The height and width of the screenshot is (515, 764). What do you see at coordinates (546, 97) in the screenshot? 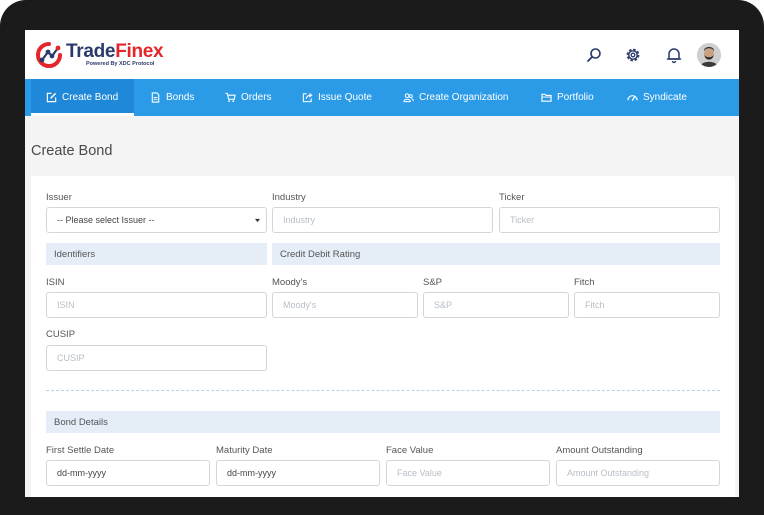
I see `folder-icon` at bounding box center [546, 97].